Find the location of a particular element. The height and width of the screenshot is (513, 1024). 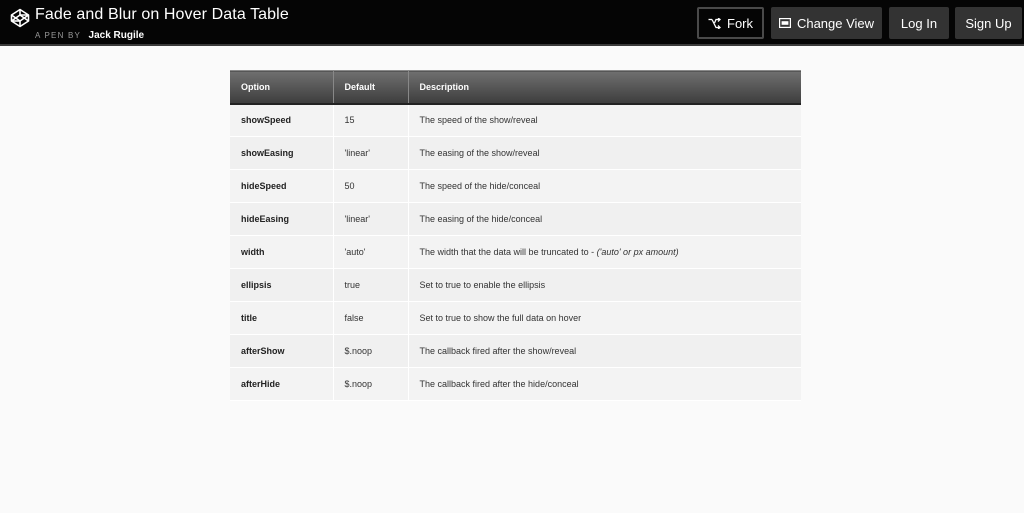

option-cell: title is located at coordinates (282, 318).